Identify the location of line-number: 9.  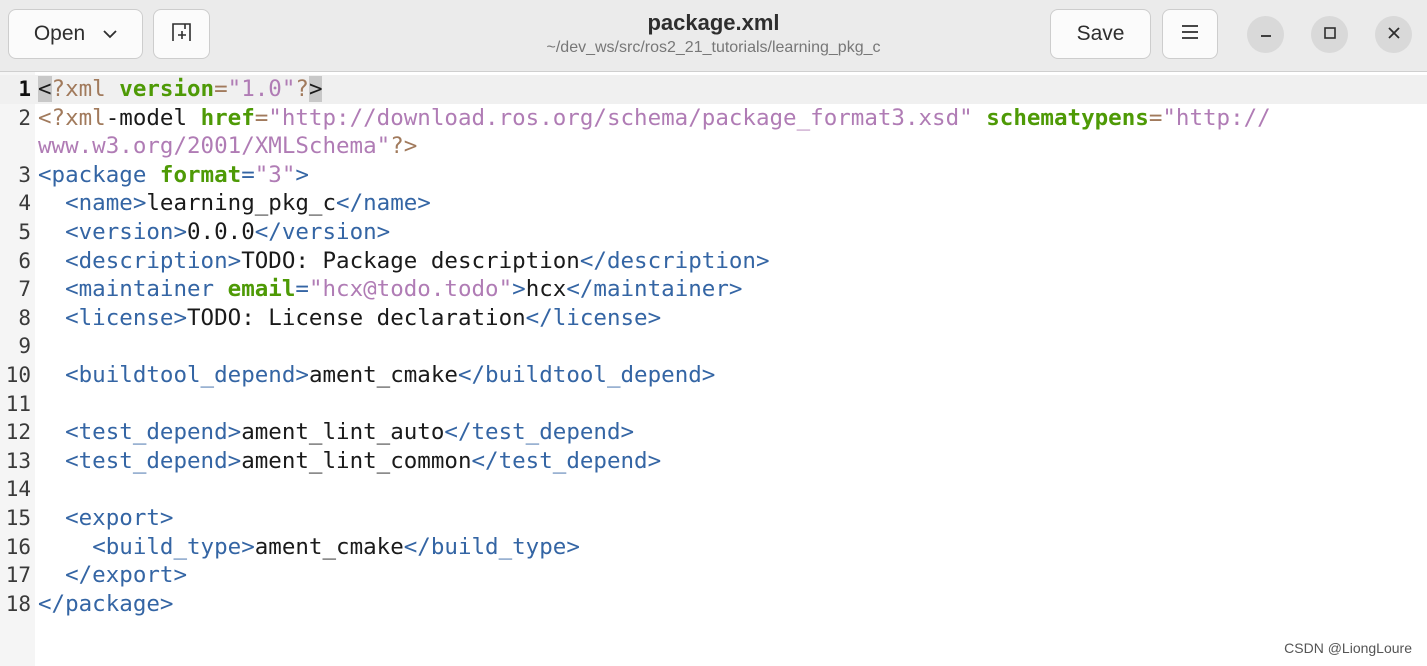
(24, 346).